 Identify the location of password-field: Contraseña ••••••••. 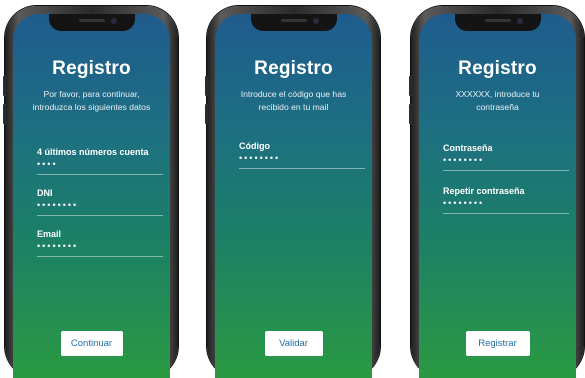
(506, 157).